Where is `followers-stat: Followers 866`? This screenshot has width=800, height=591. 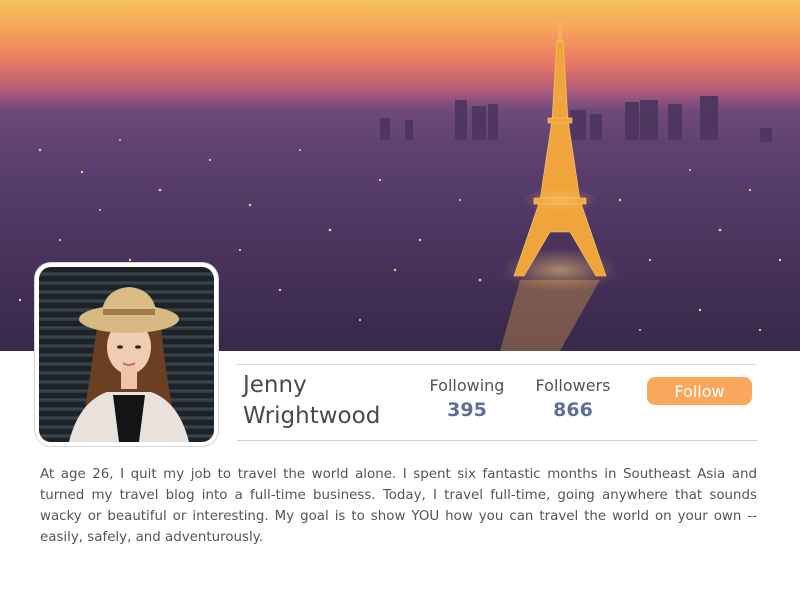
followers-stat: Followers 866 is located at coordinates (573, 399).